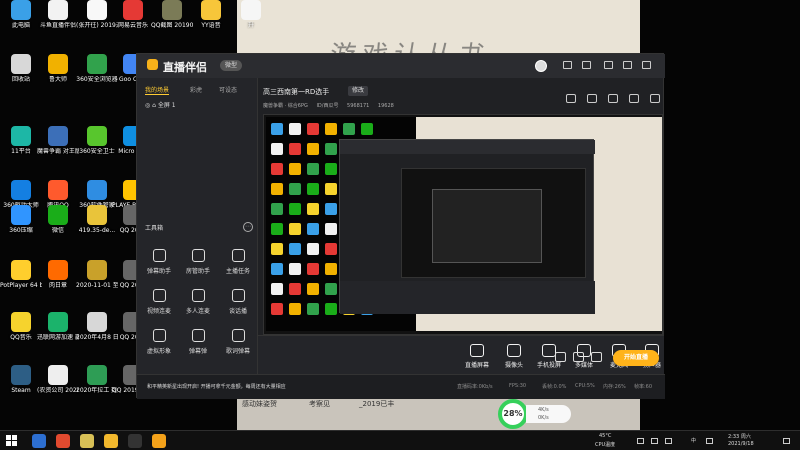 Image resolution: width=800 pixels, height=450 pixels. I want to click on desktop-shortcut: YY语音, so click(211, 21).